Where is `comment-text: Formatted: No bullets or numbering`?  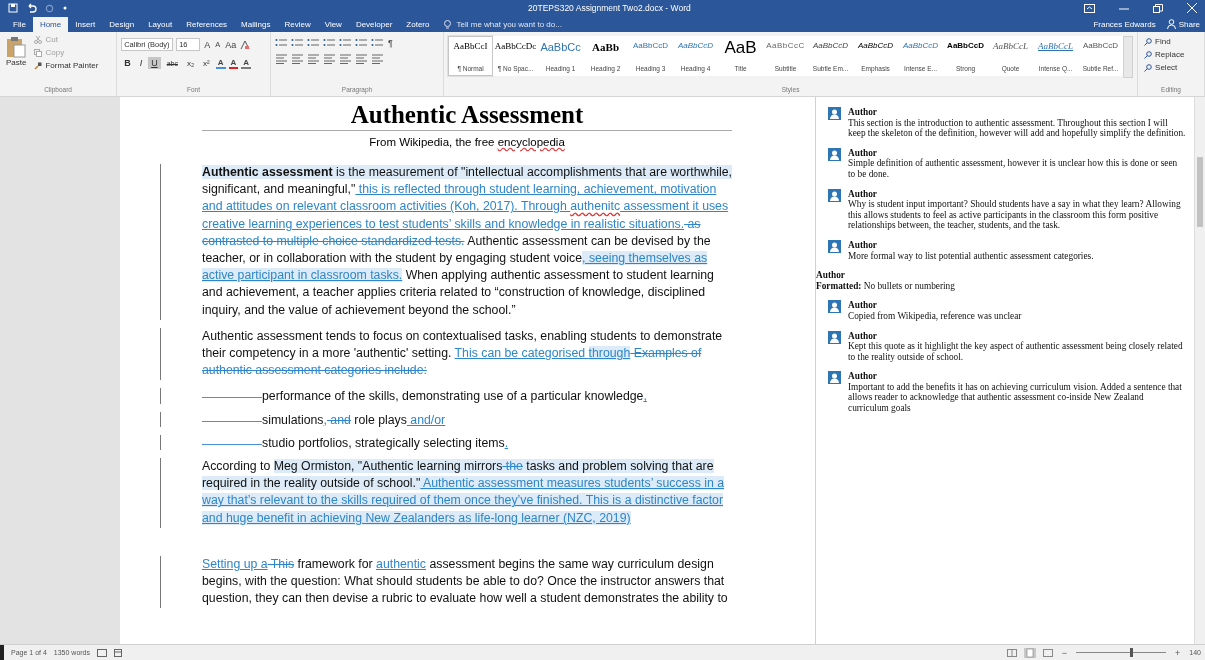
comment-text: Formatted: No bullets or numbering is located at coordinates (885, 286).